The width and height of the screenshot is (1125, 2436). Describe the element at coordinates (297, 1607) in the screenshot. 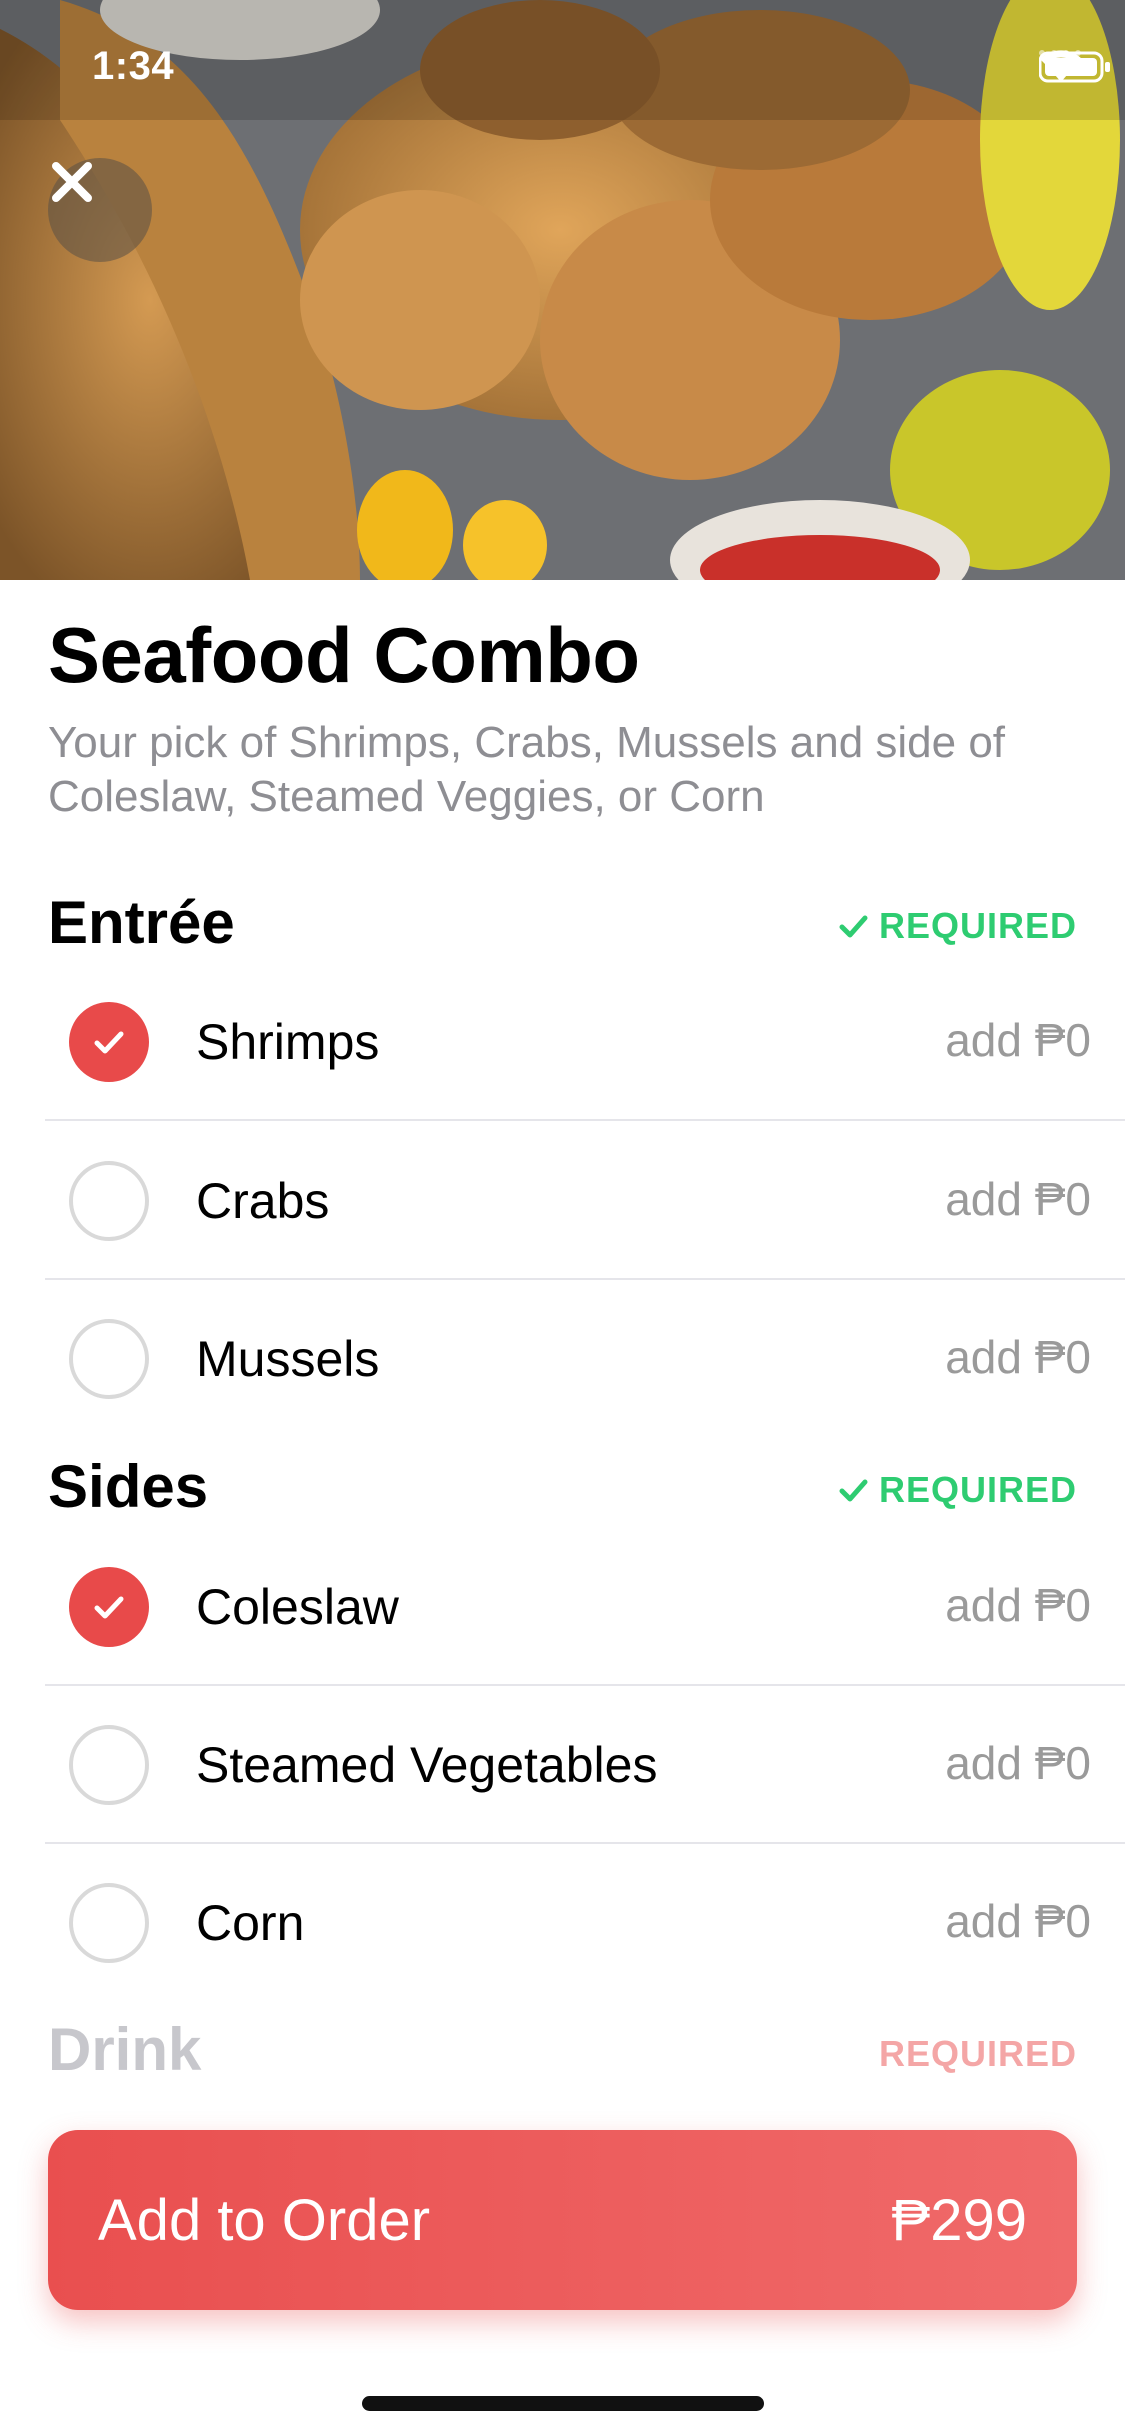

I see `option-label: Coleslaw` at that location.